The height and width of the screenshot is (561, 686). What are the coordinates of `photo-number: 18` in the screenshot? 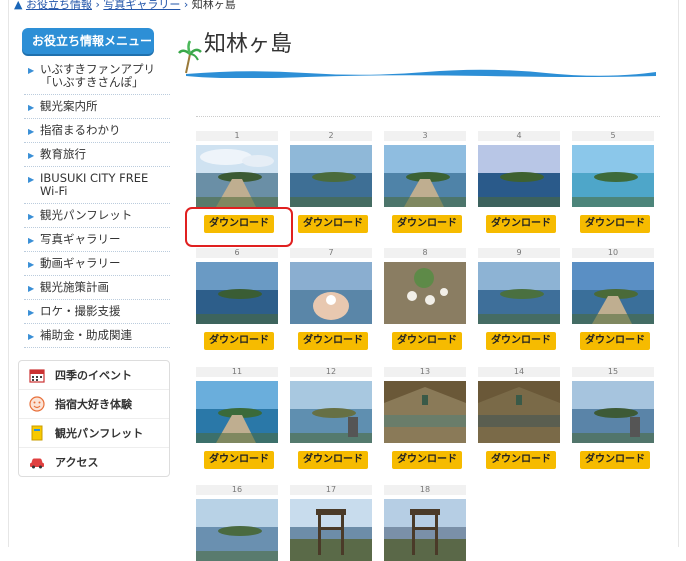 It's located at (425, 490).